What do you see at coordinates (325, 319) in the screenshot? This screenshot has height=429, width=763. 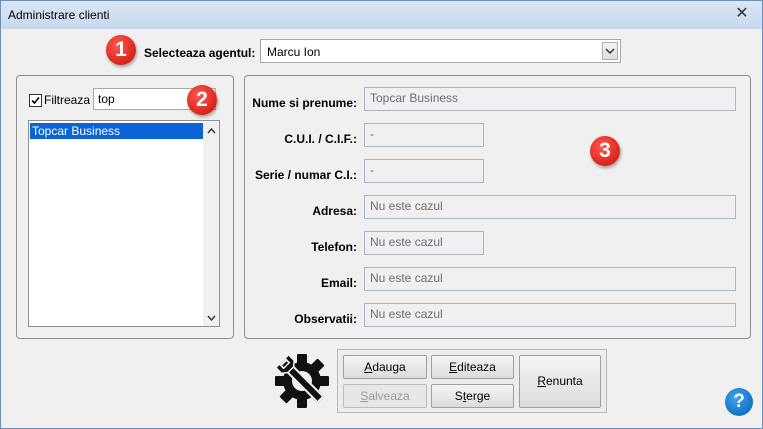 I see `notes-label: Observatii:` at bounding box center [325, 319].